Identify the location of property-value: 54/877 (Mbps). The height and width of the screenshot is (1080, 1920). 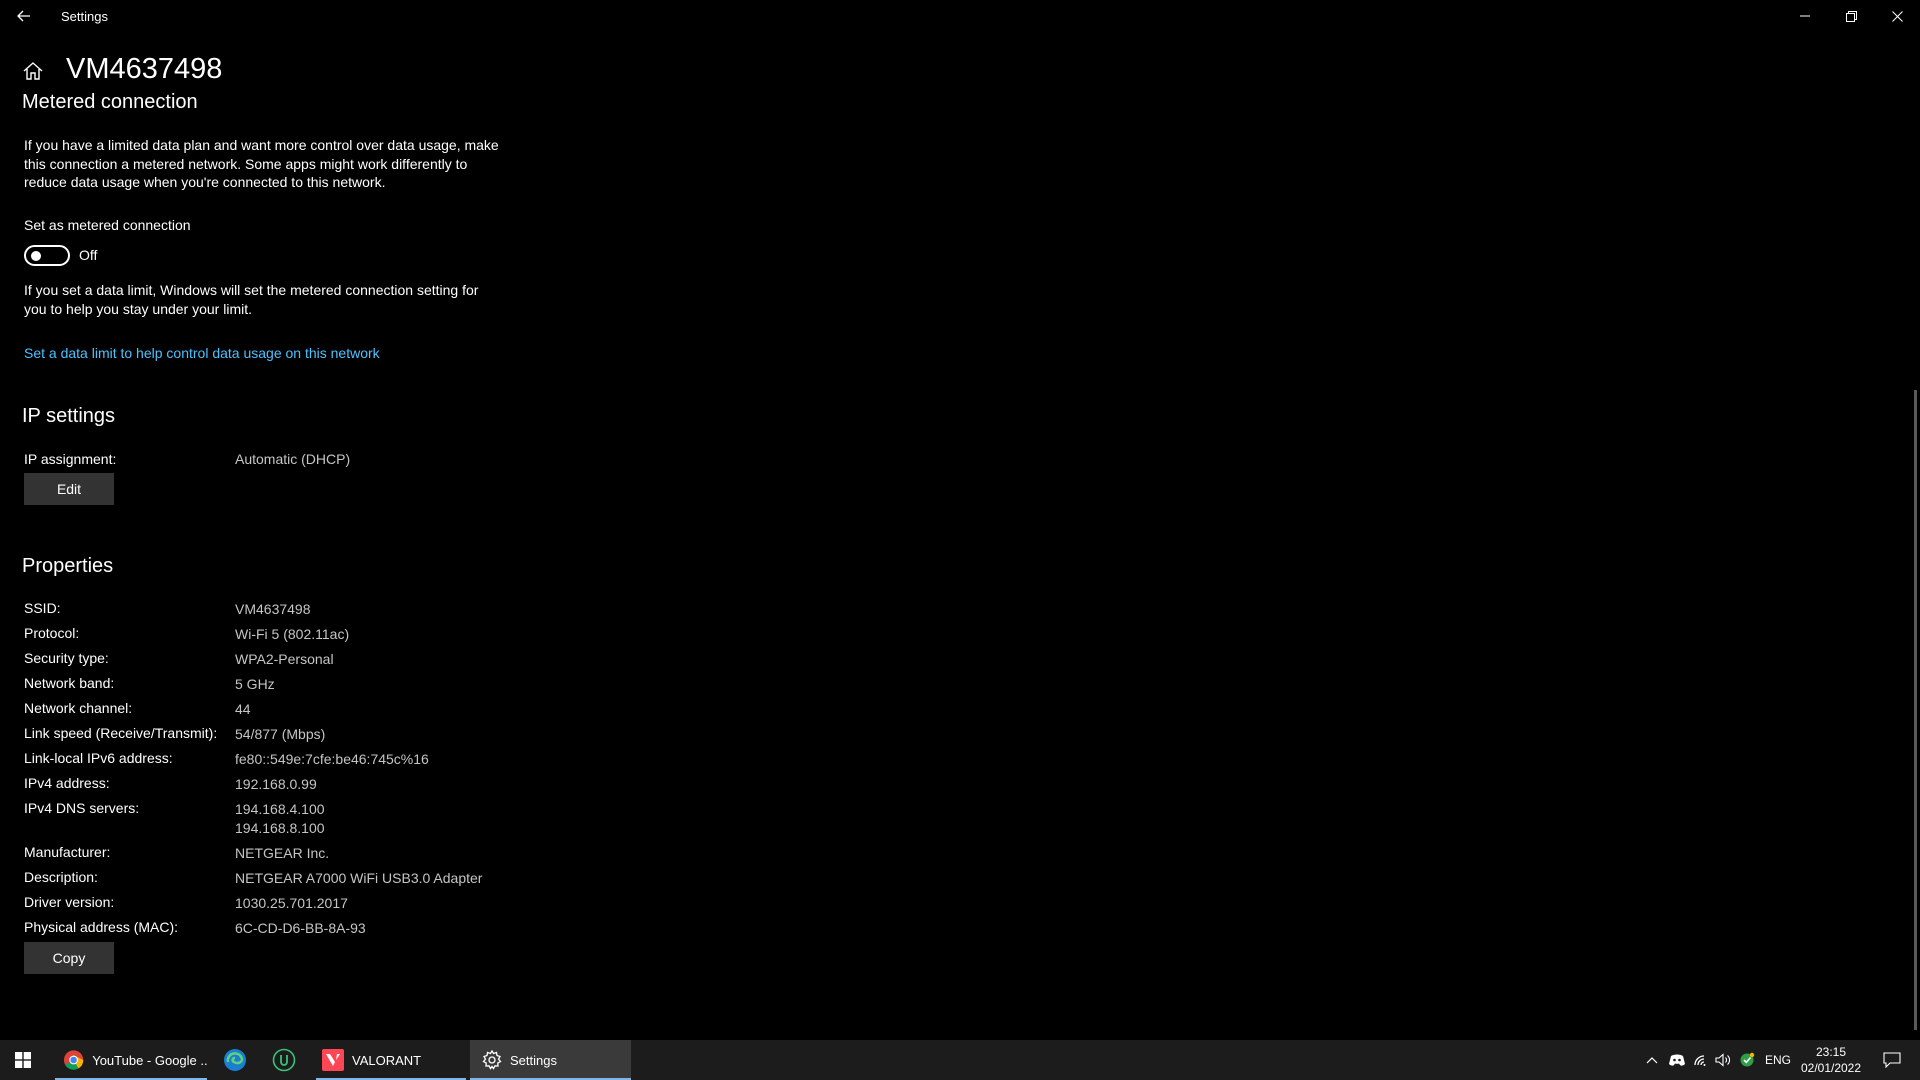
(280, 734).